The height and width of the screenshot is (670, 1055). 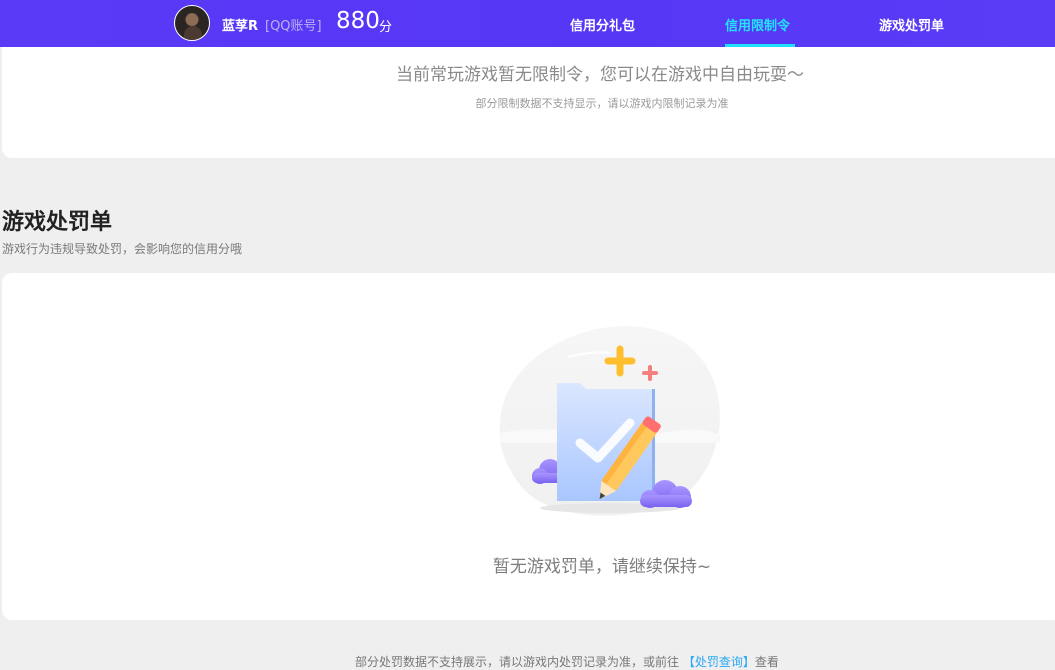 I want to click on footer-text-after: 查看, so click(x=766, y=662).